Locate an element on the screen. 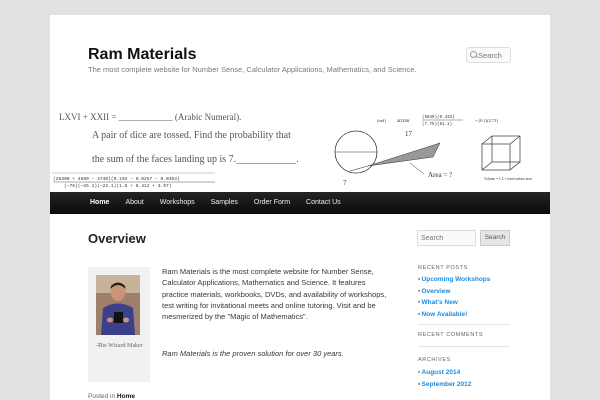  nav-order-form: Order Form is located at coordinates (272, 203).